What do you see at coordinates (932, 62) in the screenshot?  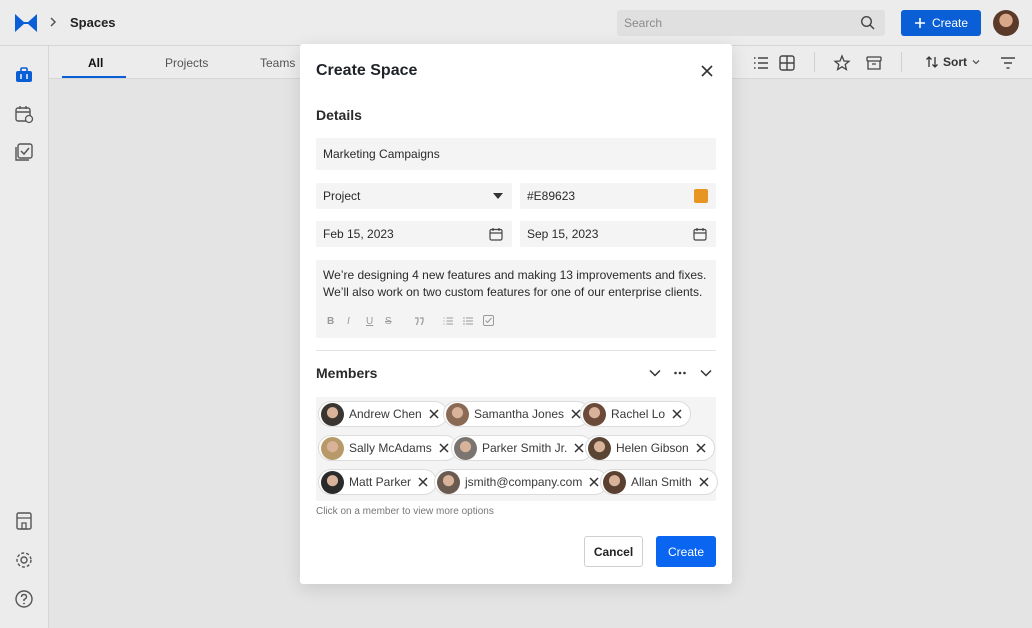 I see `sort-arrows-icon` at bounding box center [932, 62].